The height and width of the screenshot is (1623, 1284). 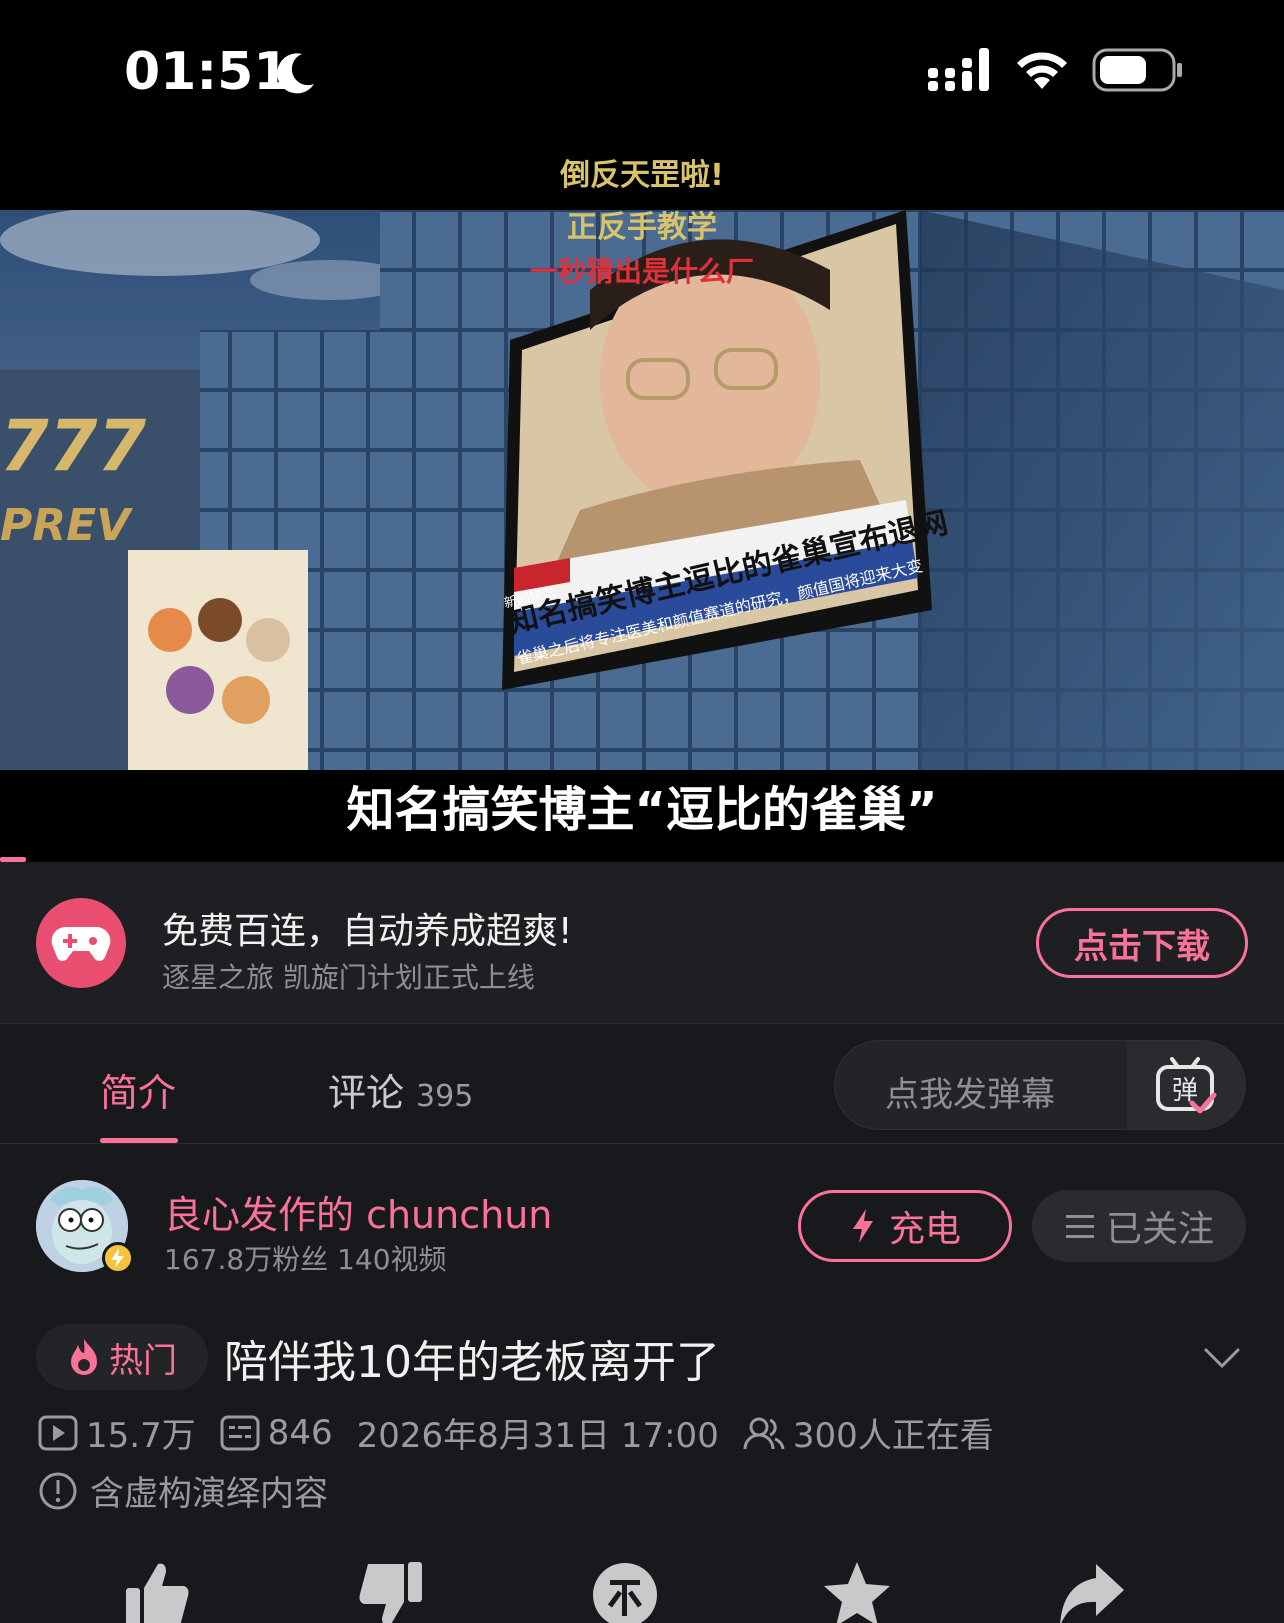 I want to click on tab-bar: 简介 评论 395 点我发弹幕 弹, so click(x=642, y=1084).